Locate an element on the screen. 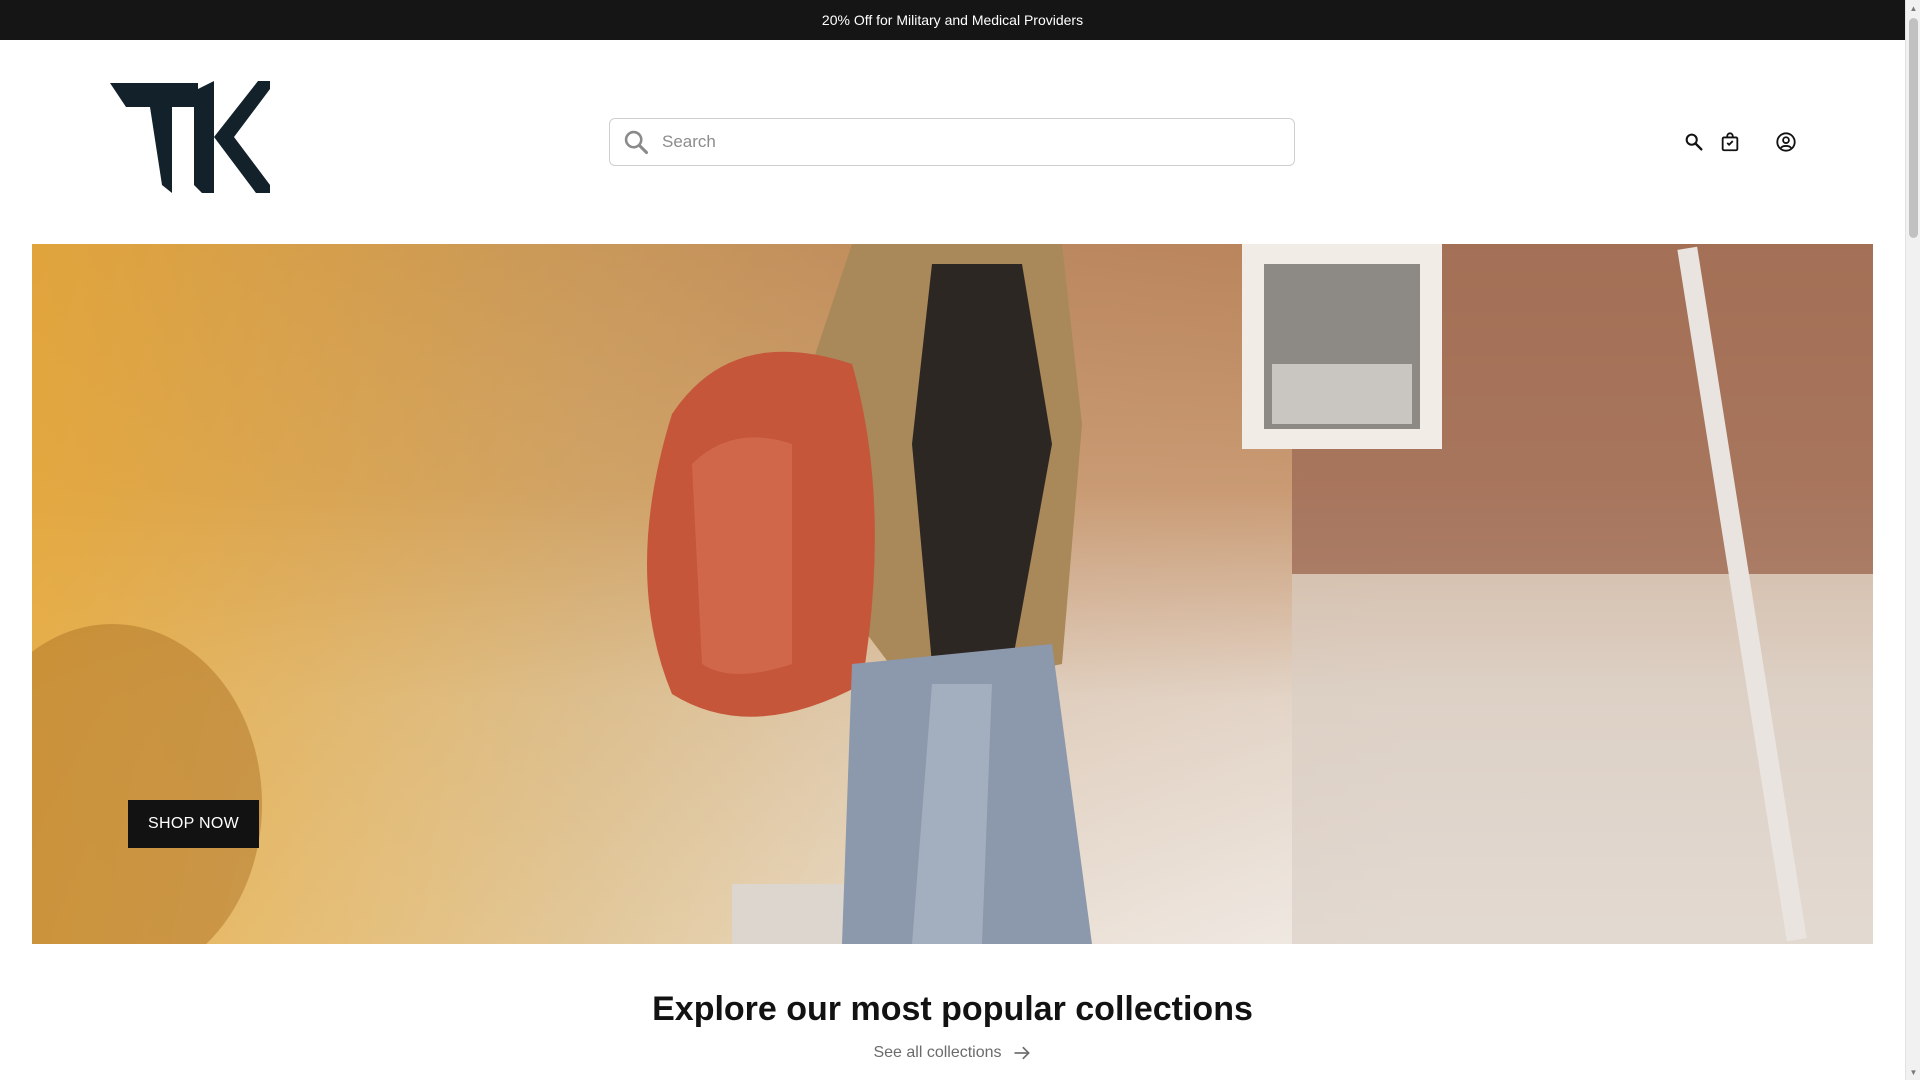 This screenshot has width=1920, height=1080. logo-mark is located at coordinates (190, 137).